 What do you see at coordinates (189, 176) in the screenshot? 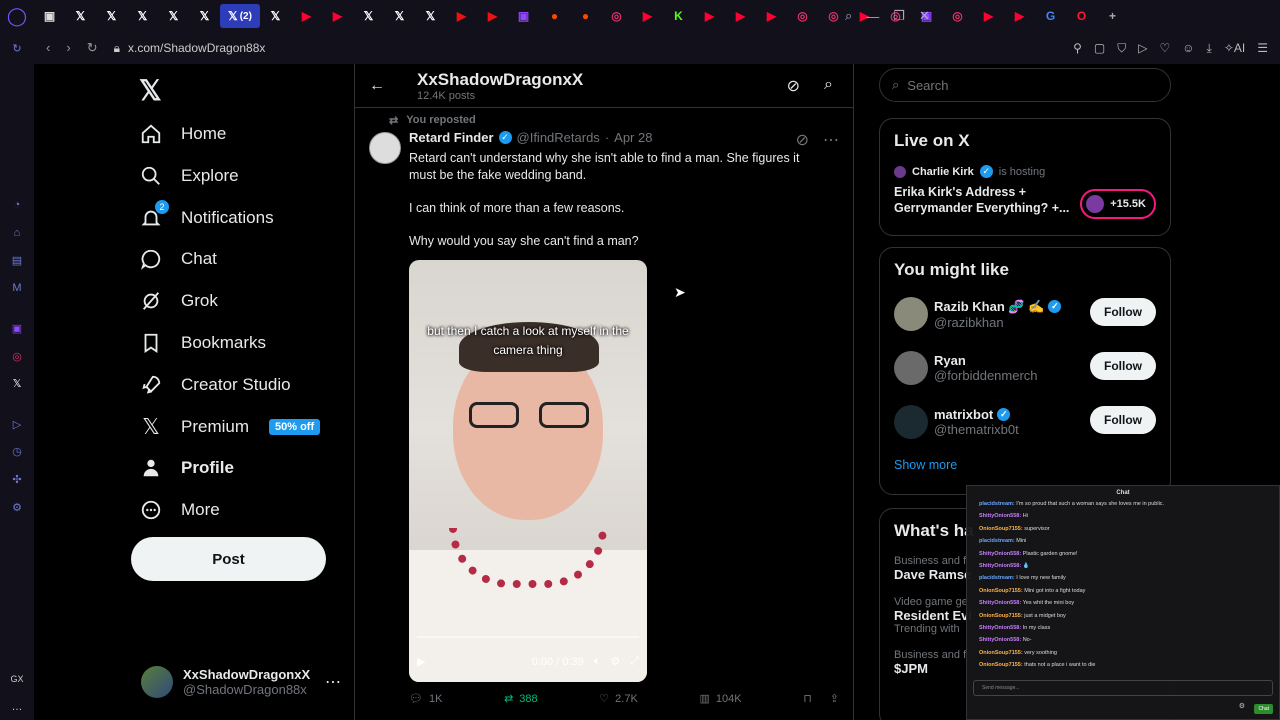
I see `nav-explore: Explore` at bounding box center [189, 176].